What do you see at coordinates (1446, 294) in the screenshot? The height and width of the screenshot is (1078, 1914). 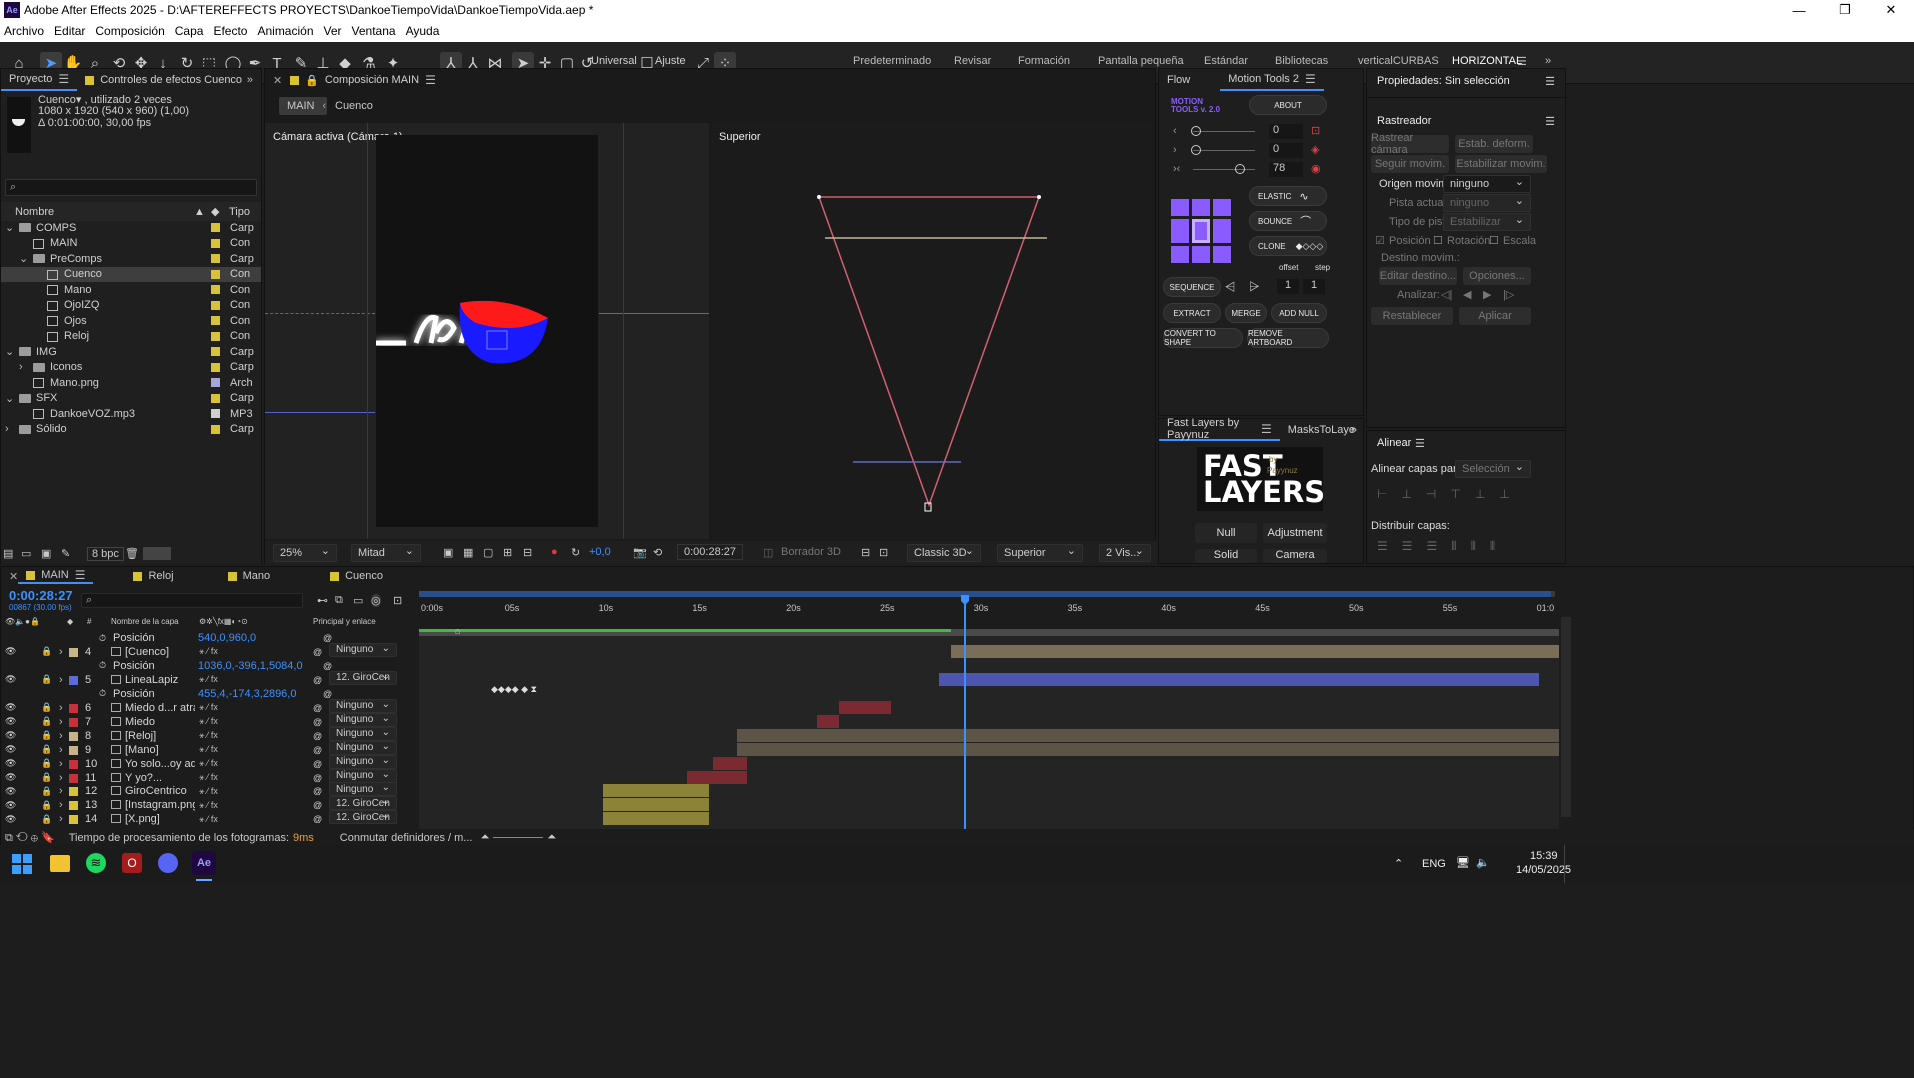 I see `analyze-back-1-icon: ◁|` at bounding box center [1446, 294].